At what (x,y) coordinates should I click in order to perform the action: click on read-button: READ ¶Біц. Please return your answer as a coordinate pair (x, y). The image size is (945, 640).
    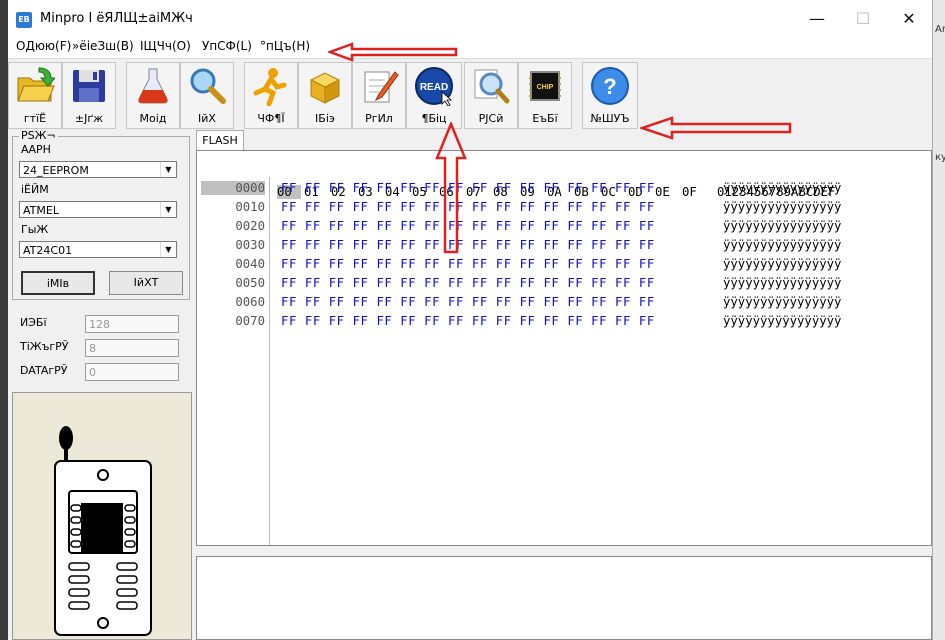
    Looking at the image, I should click on (434, 95).